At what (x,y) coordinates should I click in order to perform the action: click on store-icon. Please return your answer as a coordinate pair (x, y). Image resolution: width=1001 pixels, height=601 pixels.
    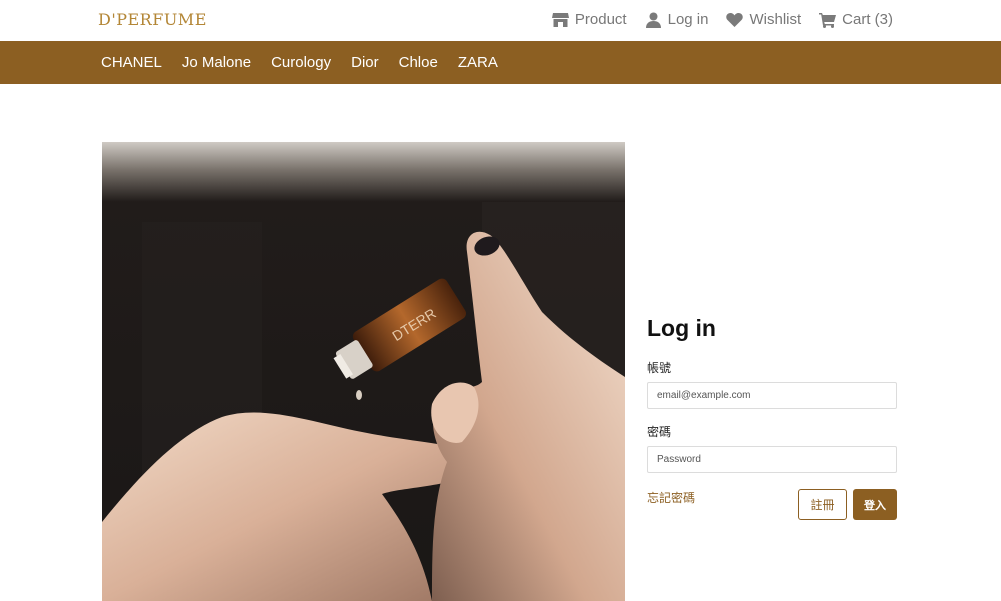
    Looking at the image, I should click on (560, 19).